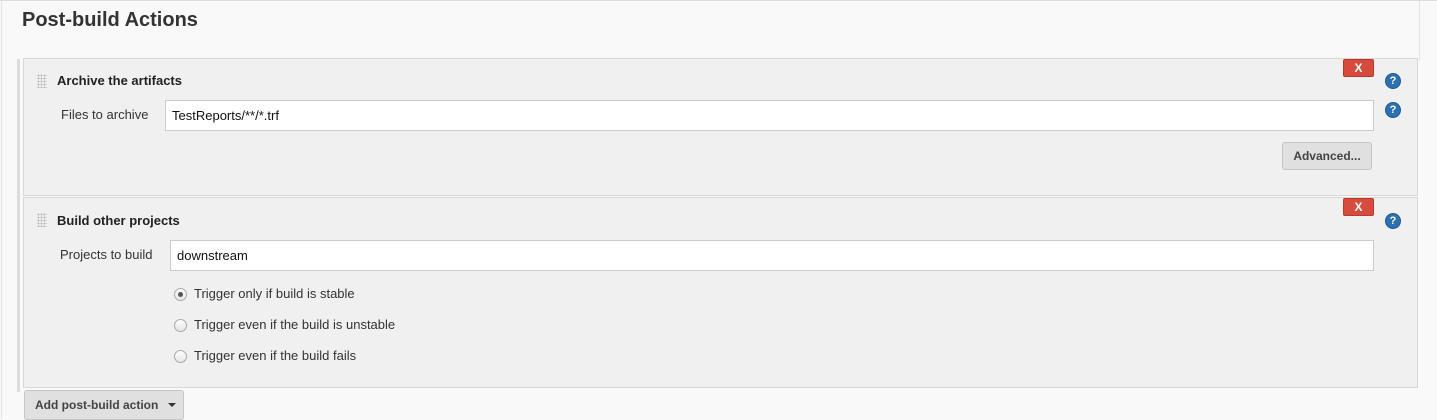  Describe the element at coordinates (106, 254) in the screenshot. I see `projects-to-build-label: Projects to build` at that location.